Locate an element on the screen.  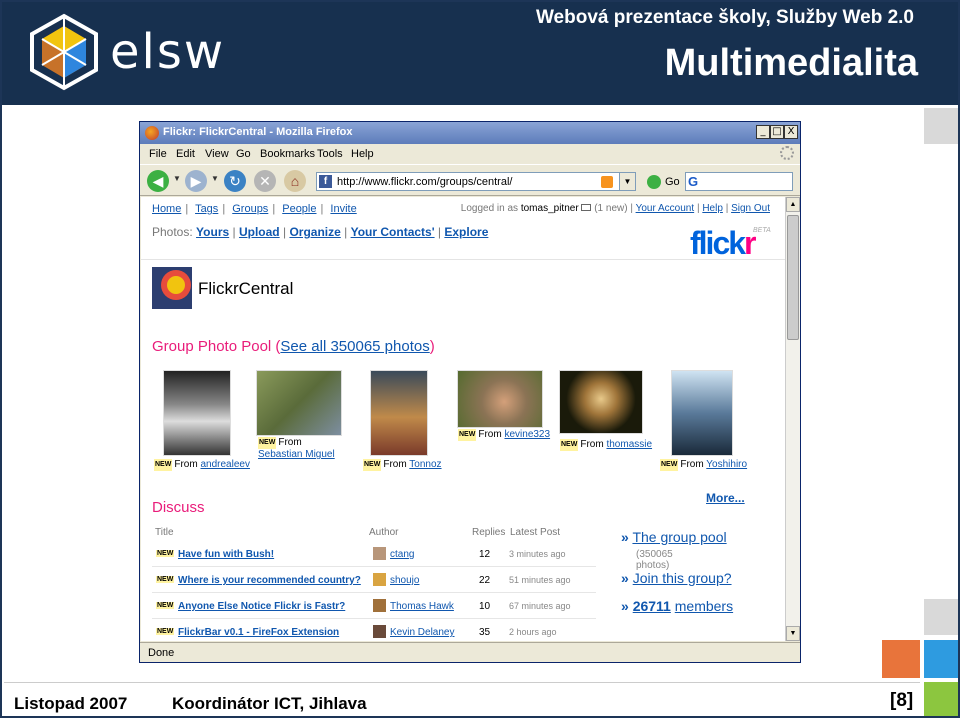
photo-author-link: Sebastian Miguel is located at coordinates (296, 454).